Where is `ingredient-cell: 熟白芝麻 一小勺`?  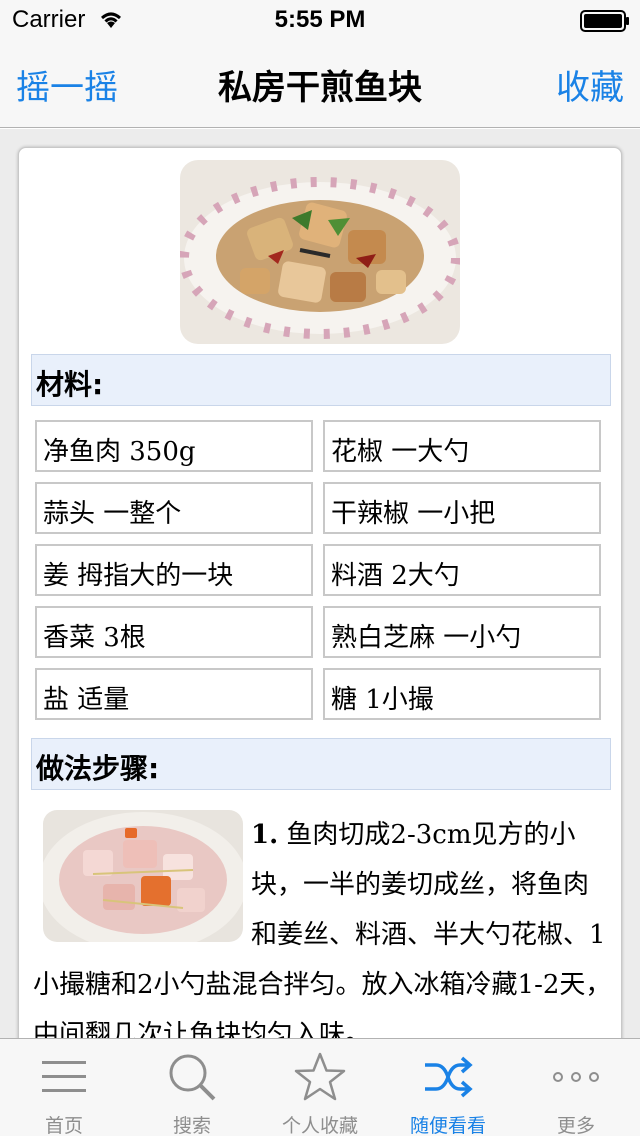 ingredient-cell: 熟白芝麻 一小勺 is located at coordinates (462, 632).